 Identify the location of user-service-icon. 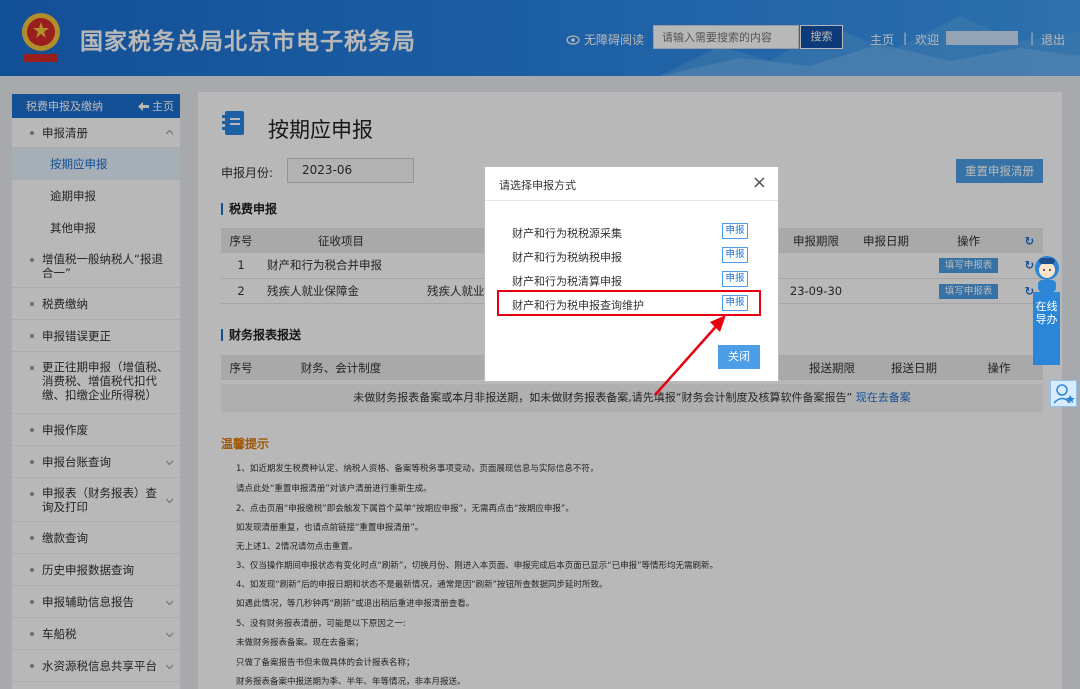
(1063, 393).